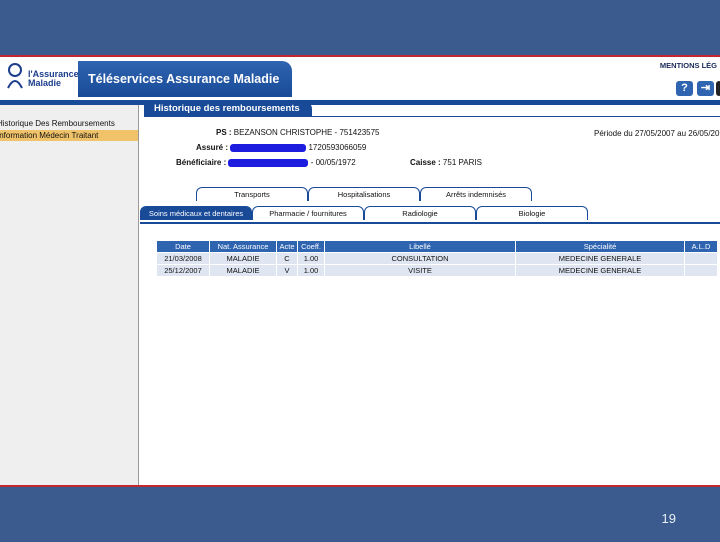 This screenshot has height=542, width=720. Describe the element at coordinates (287, 258) in the screenshot. I see `cell-acte: C` at that location.